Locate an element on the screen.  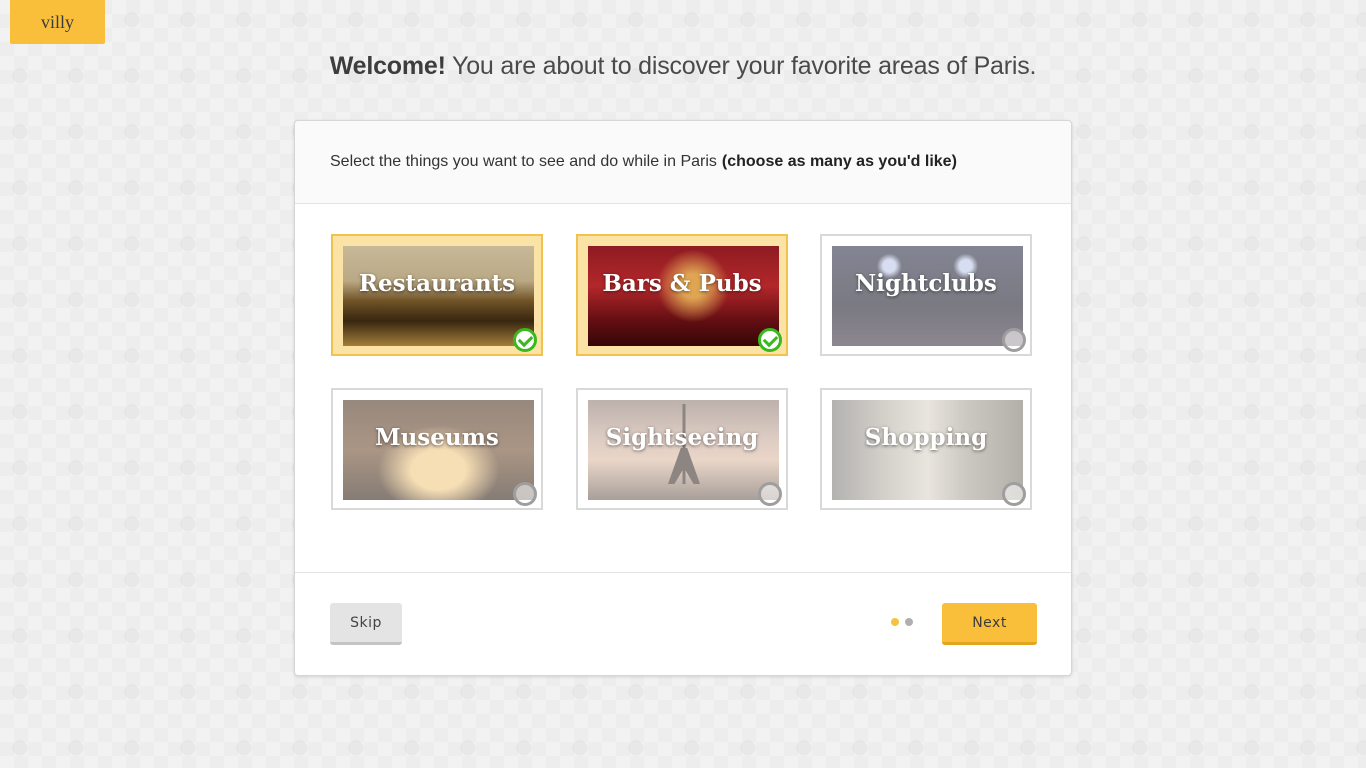
option-label: Museums is located at coordinates (437, 437).